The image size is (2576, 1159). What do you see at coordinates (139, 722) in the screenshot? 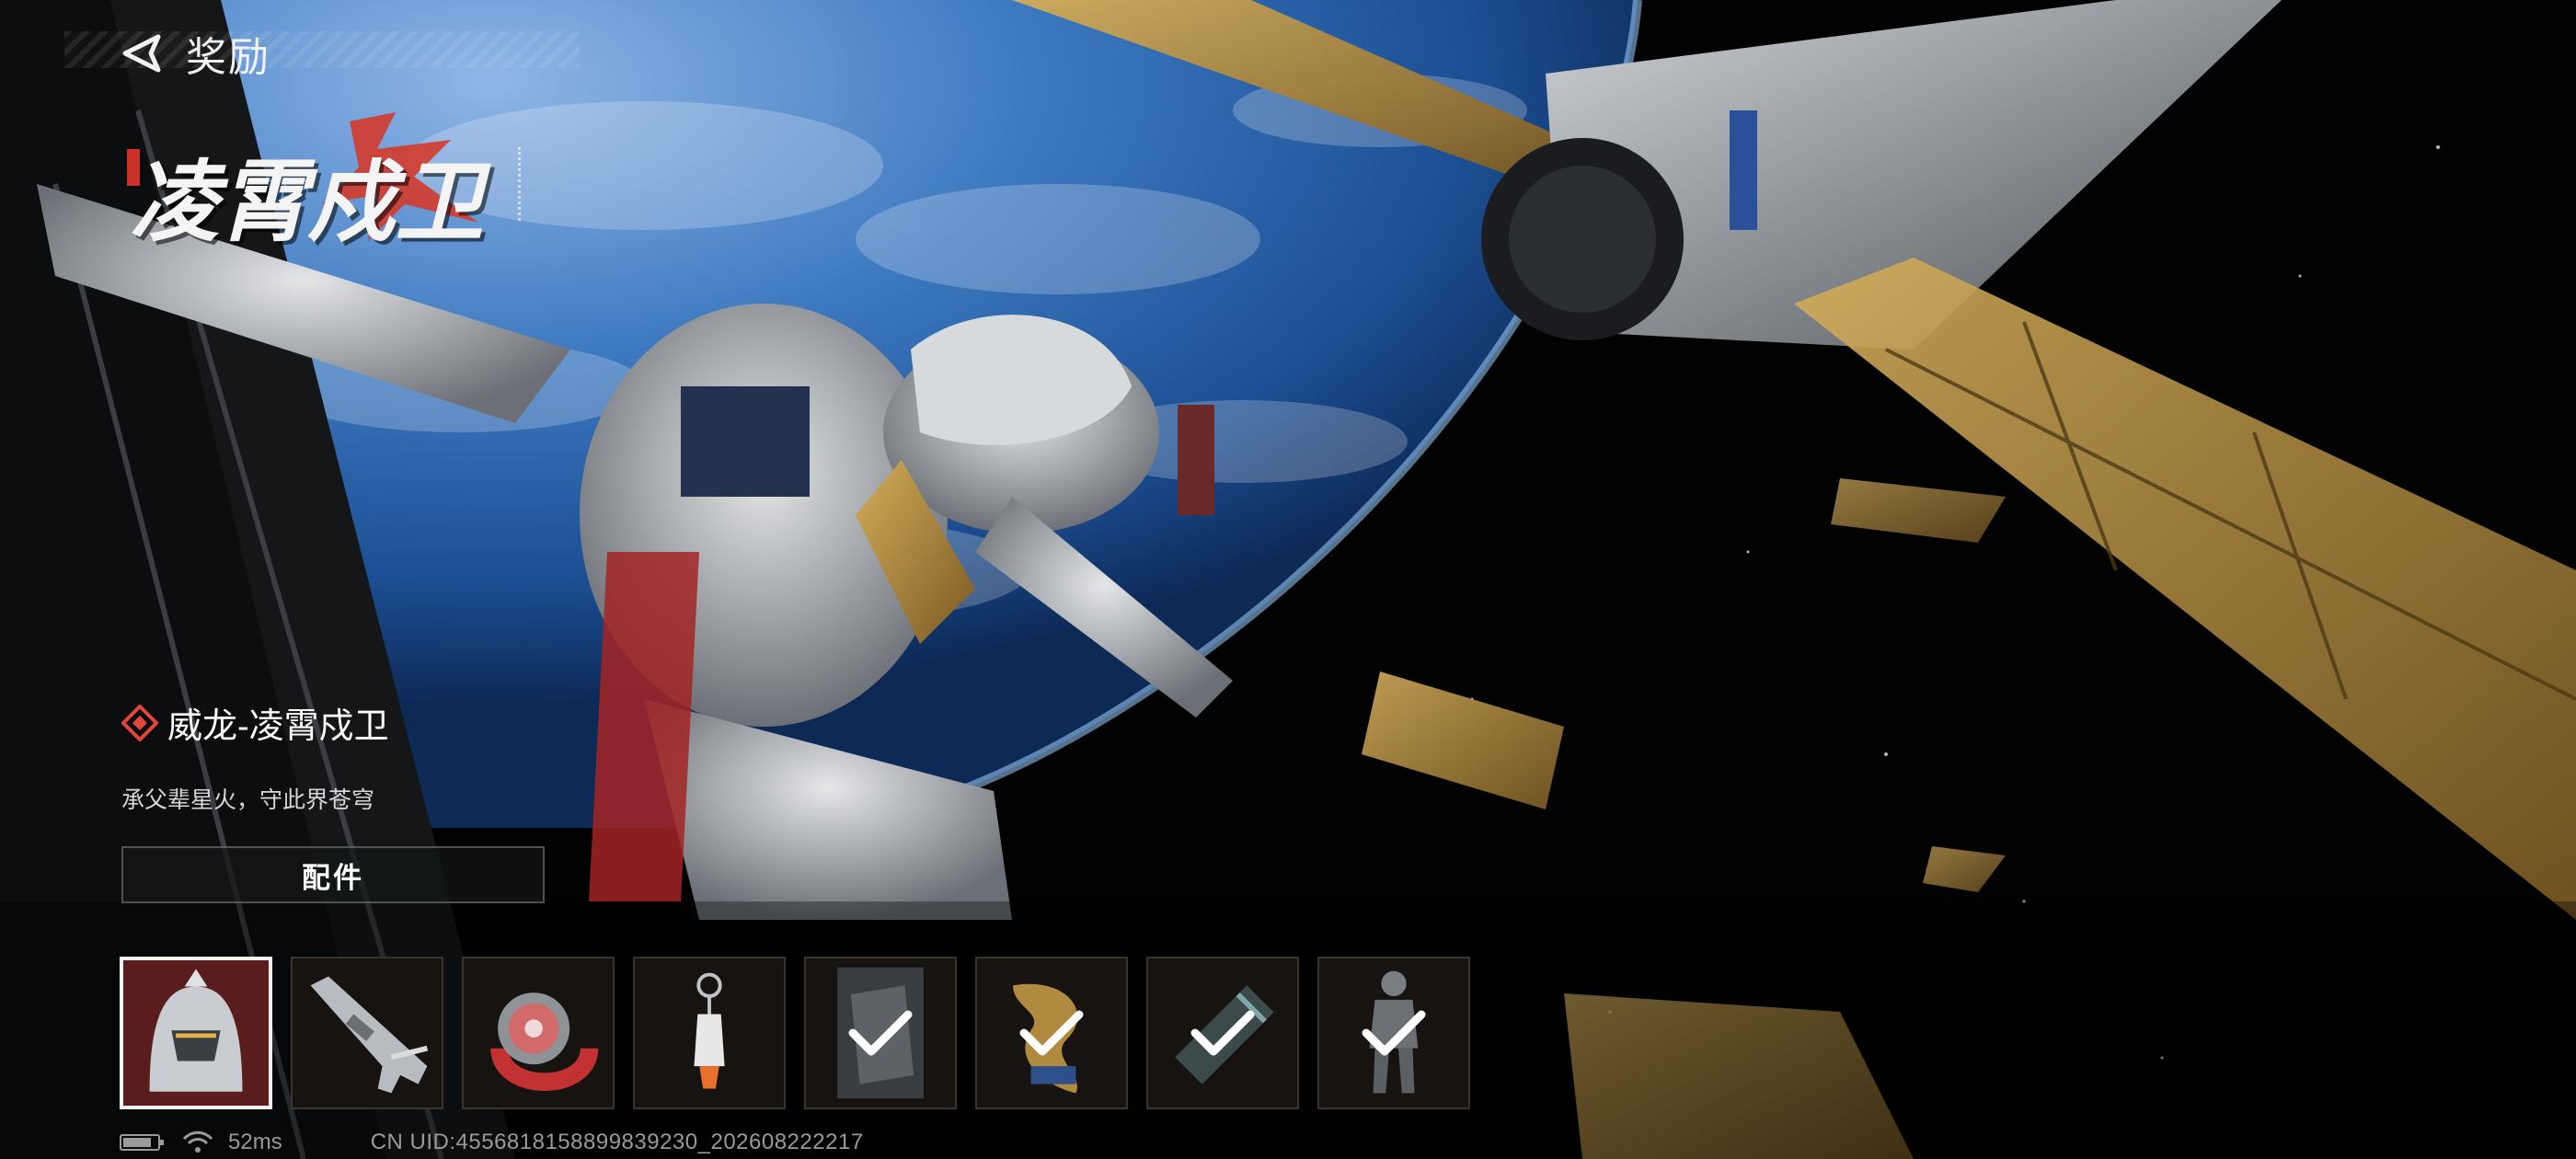
I see `rarity-diamond-icon` at bounding box center [139, 722].